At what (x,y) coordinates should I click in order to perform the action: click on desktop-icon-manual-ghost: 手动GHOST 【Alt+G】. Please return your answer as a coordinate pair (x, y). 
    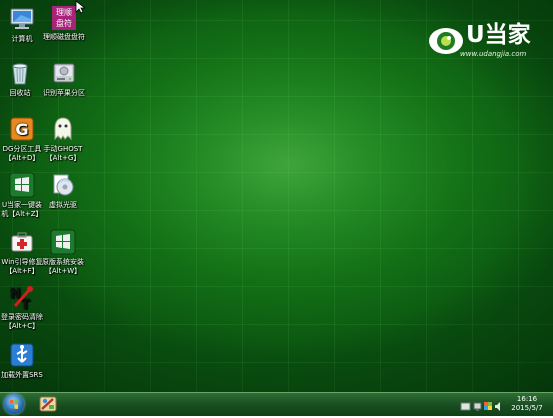
    Looking at the image, I should click on (63, 139).